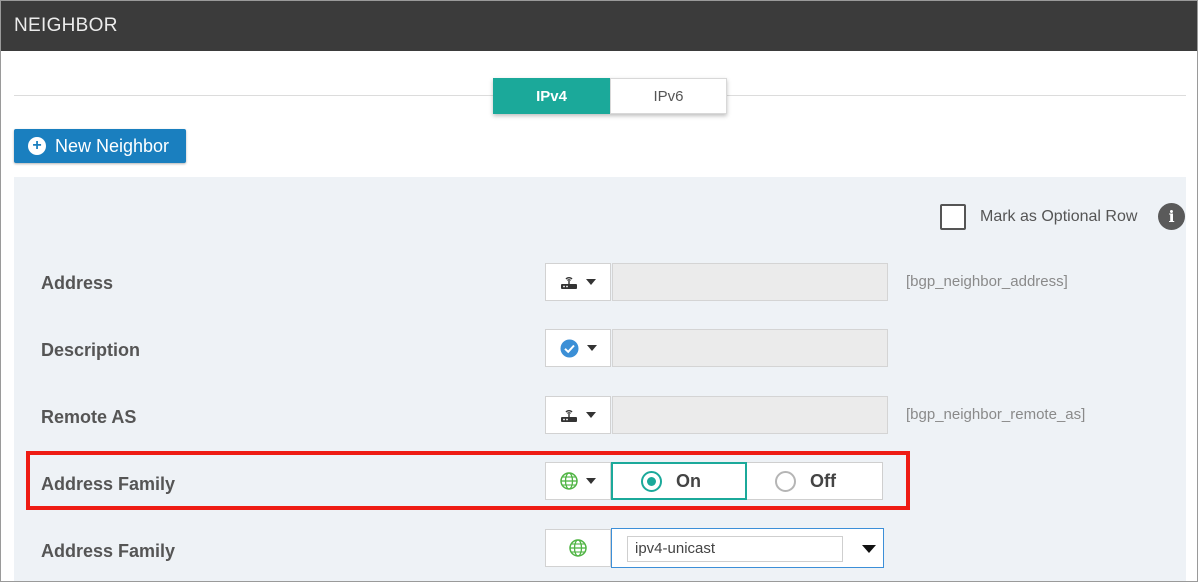 The height and width of the screenshot is (582, 1198). I want to click on radio-off: Off, so click(815, 481).